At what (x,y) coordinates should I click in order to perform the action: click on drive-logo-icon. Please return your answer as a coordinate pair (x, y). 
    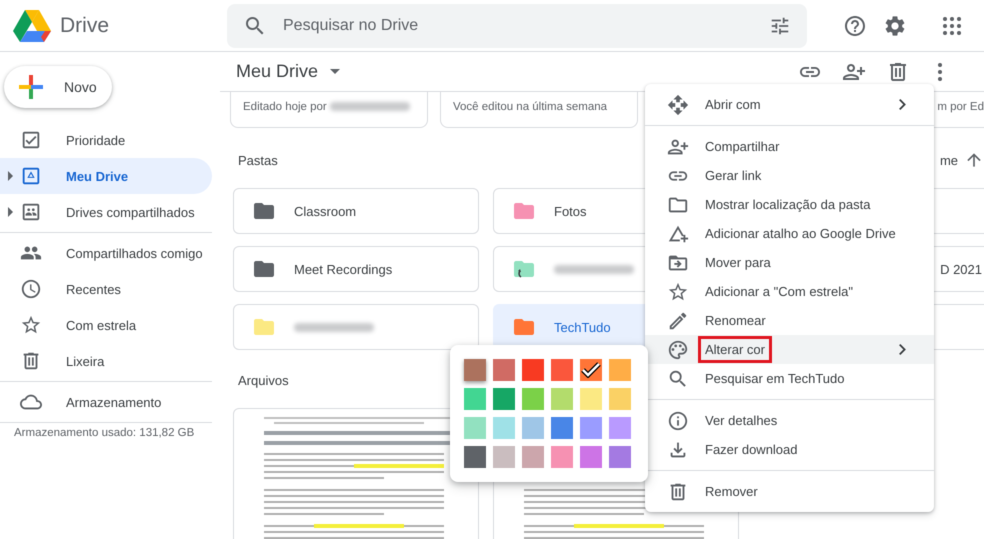
    Looking at the image, I should click on (32, 25).